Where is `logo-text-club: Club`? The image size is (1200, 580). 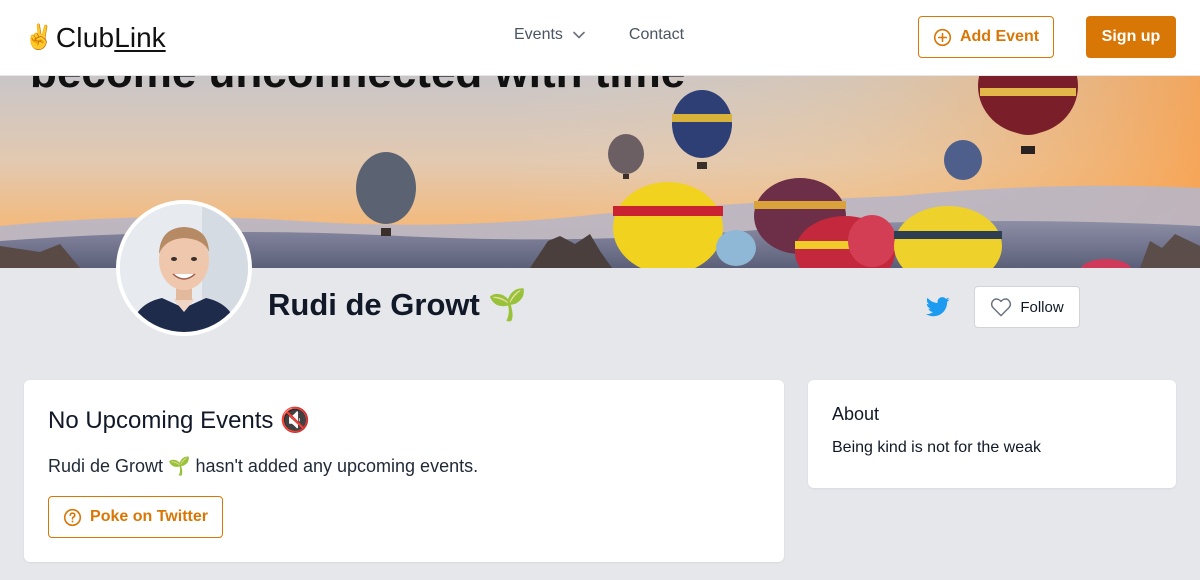
logo-text-club: Club is located at coordinates (85, 37).